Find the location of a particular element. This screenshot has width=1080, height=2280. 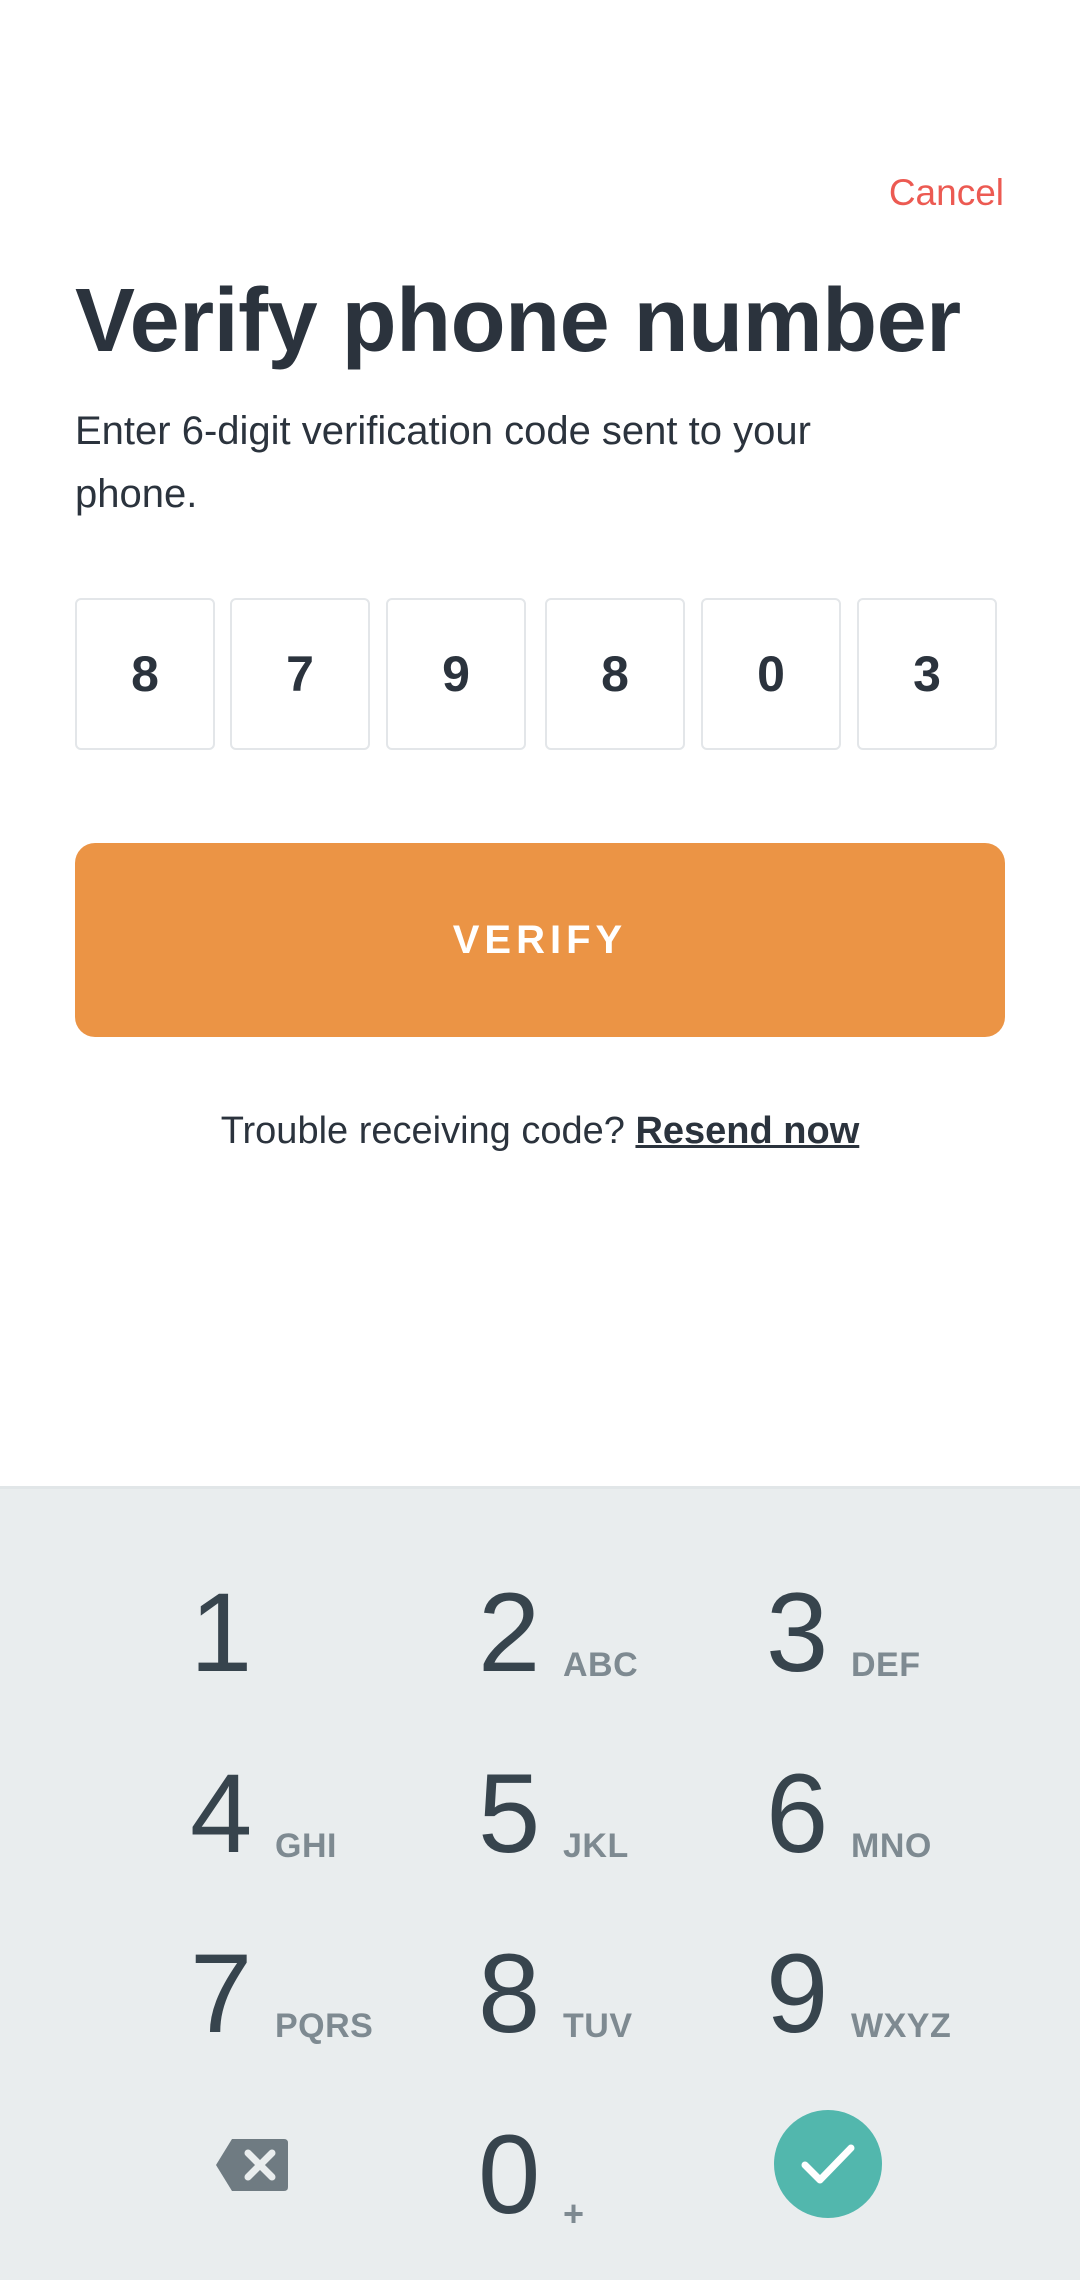

key-letters: + is located at coordinates (574, 2213).